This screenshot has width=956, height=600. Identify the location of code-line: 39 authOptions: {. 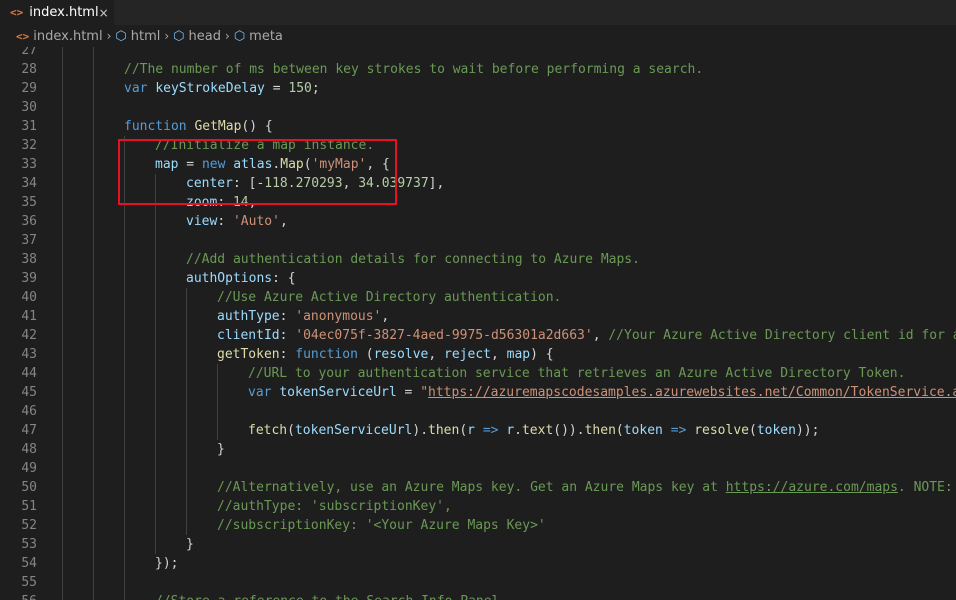
(478, 278).